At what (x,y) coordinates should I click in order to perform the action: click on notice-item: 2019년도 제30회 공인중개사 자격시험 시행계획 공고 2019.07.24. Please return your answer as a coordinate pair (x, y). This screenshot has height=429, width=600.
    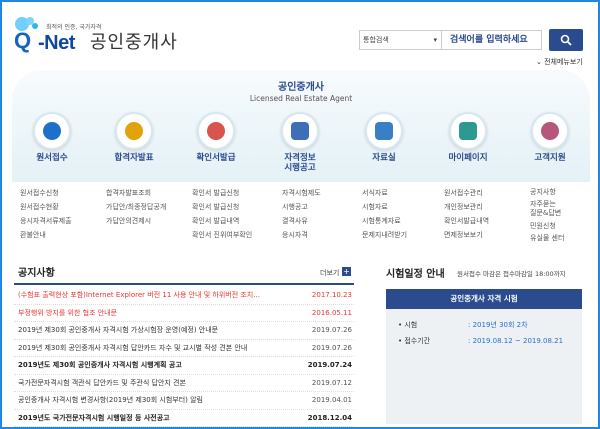
    Looking at the image, I should click on (184, 366).